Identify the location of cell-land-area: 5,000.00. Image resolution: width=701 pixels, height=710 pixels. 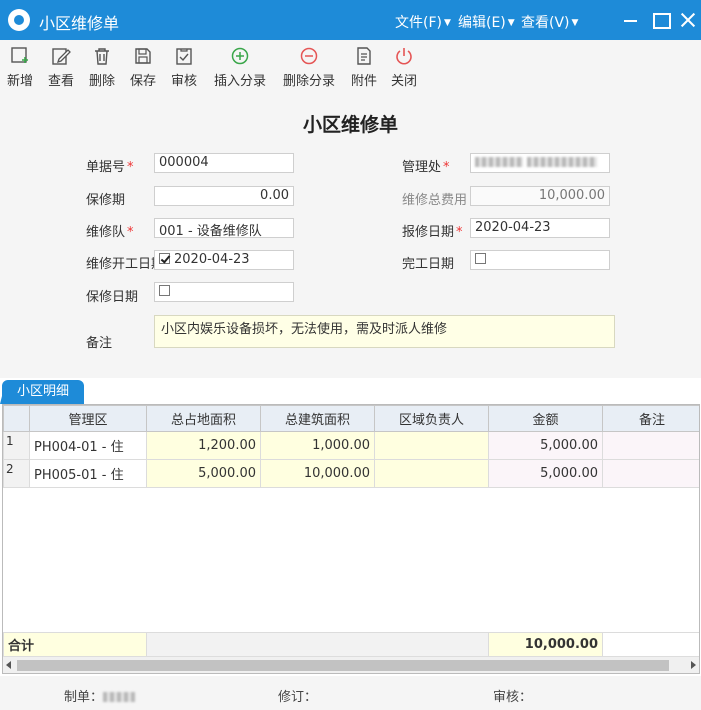
(203, 473).